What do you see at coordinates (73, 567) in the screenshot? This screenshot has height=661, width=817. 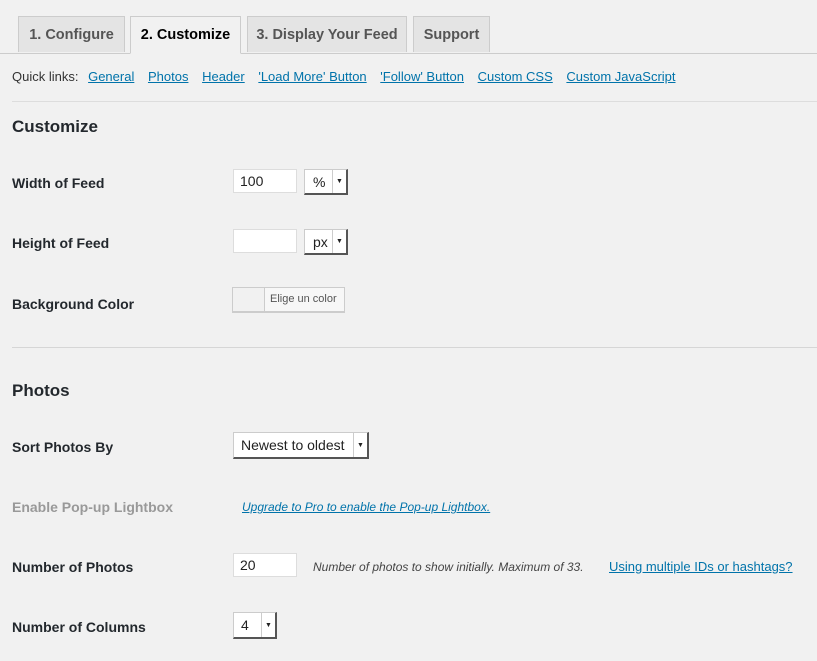 I see `number-of-photos-label: Number of Photos` at bounding box center [73, 567].